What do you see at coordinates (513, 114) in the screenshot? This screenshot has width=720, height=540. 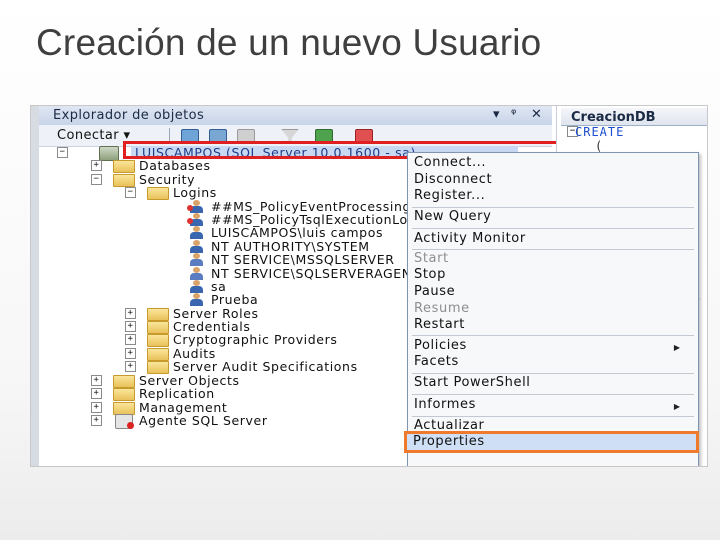 I see `pin-icon: ᵠ` at bounding box center [513, 114].